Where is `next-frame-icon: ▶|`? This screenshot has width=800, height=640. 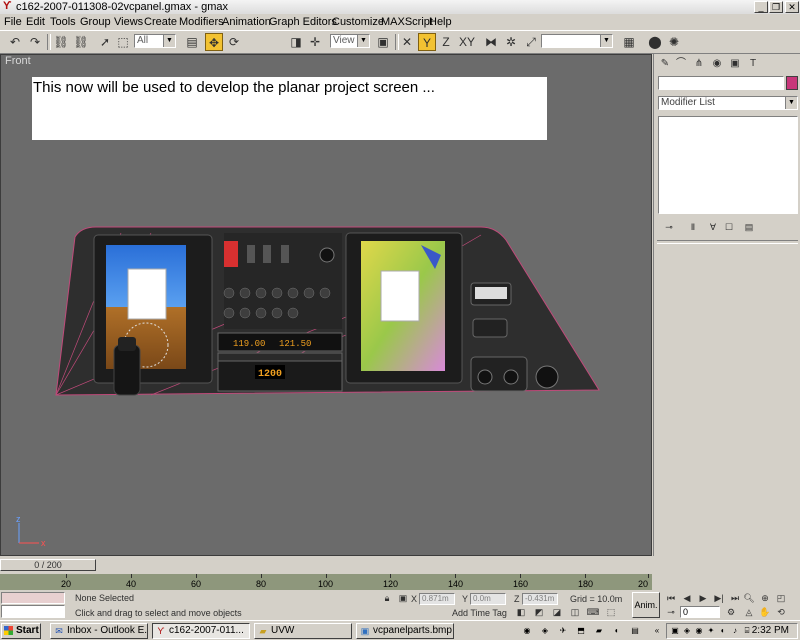
next-frame-icon: ▶| is located at coordinates (719, 598).